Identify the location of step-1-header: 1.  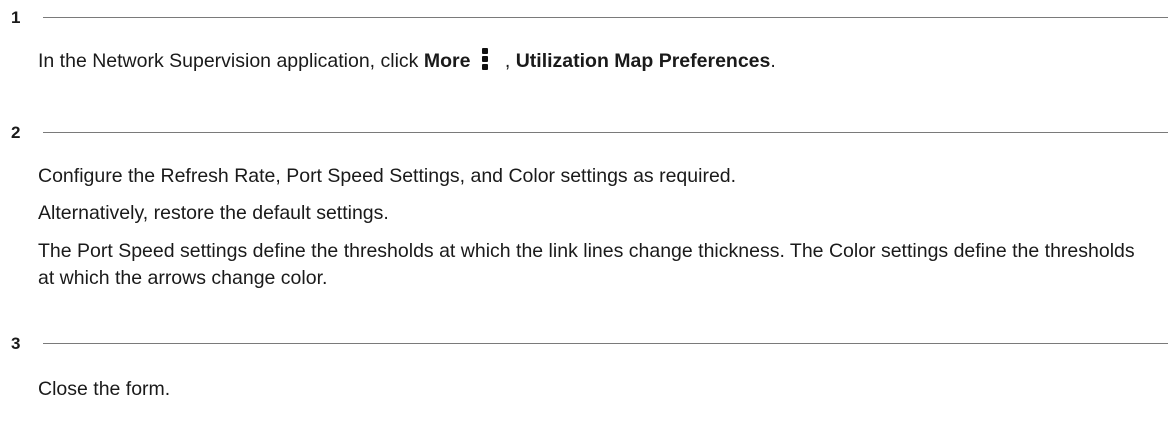
(589, 18).